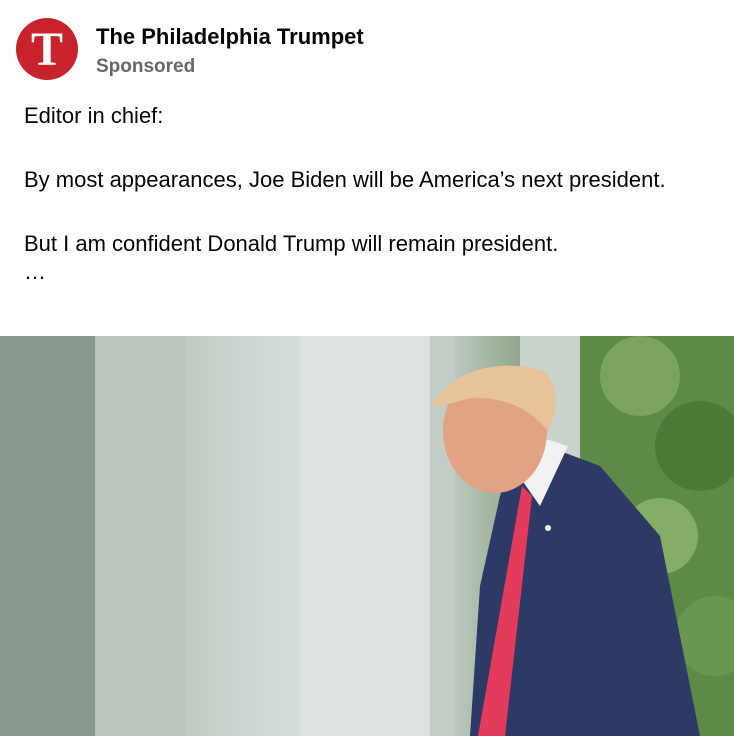 The height and width of the screenshot is (736, 734). What do you see at coordinates (145, 67) in the screenshot?
I see `sponsored-label: Sponsored` at bounding box center [145, 67].